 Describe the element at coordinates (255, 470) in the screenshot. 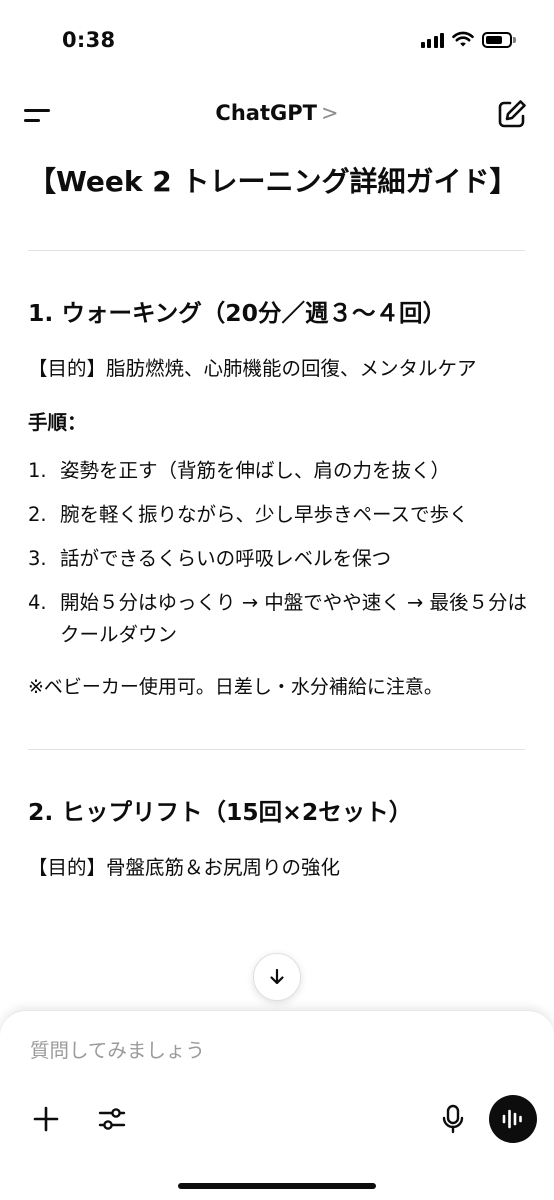

I see `list-item-text: 姿勢を正す（背筋を伸ばし、肩の力を抜く）` at that location.